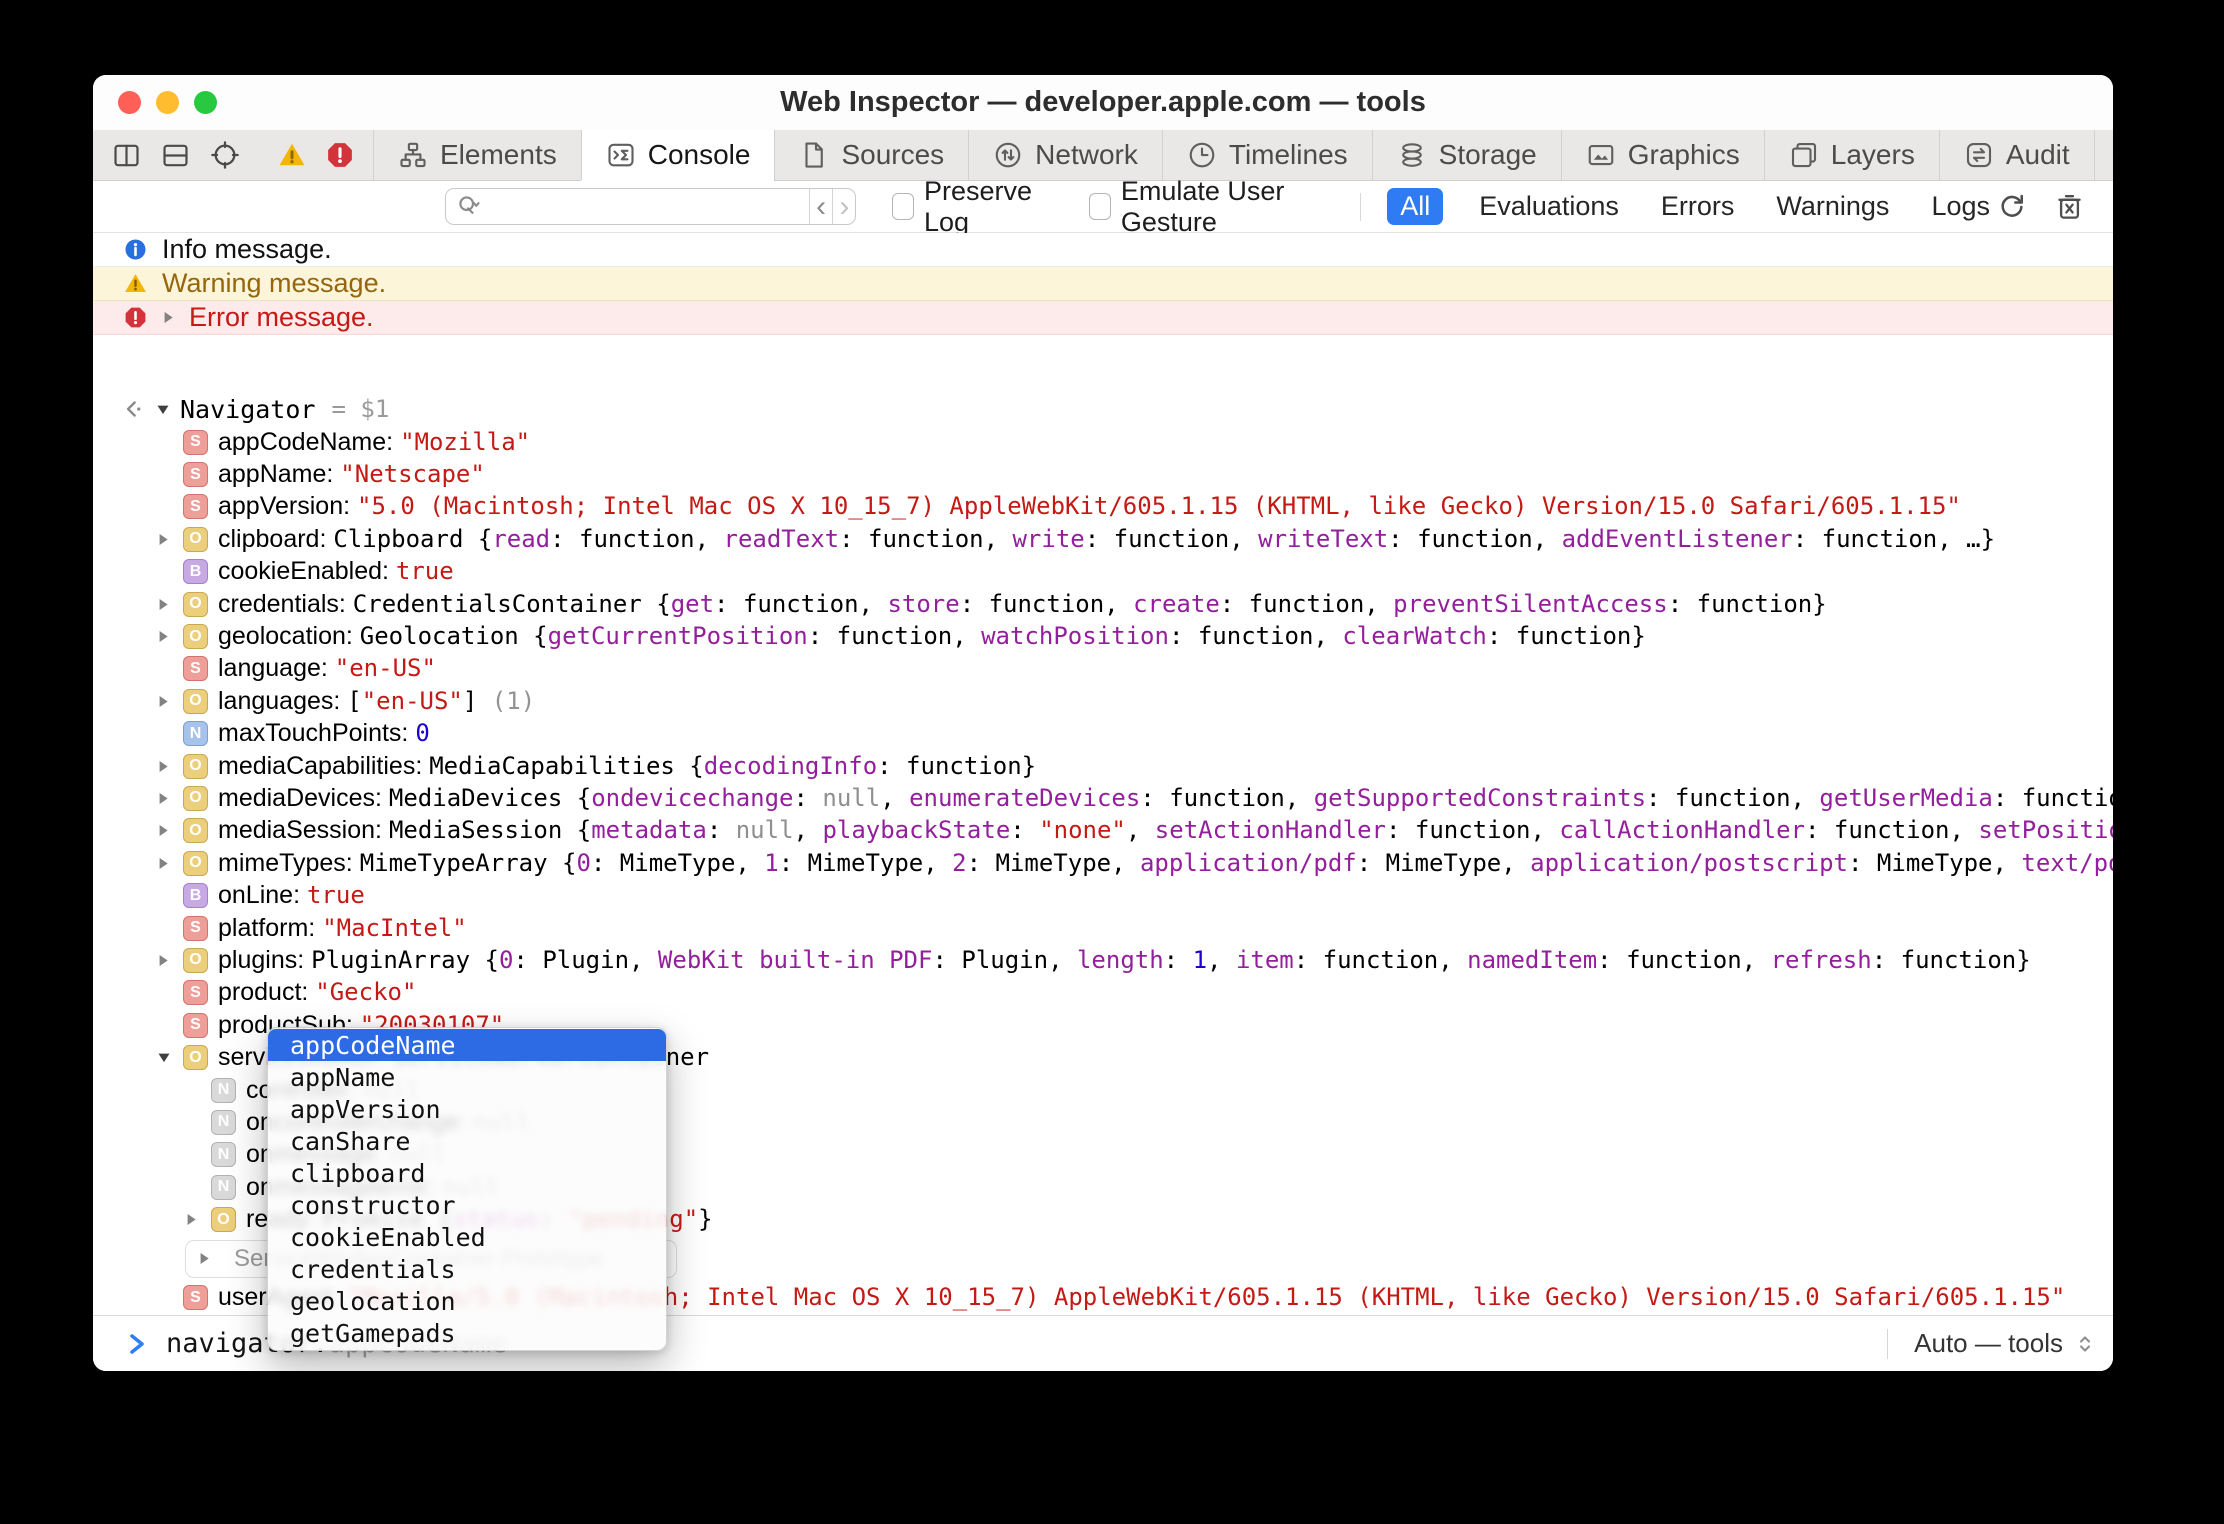  Describe the element at coordinates (1683, 154) in the screenshot. I see `tab-label: Graphics` at that location.